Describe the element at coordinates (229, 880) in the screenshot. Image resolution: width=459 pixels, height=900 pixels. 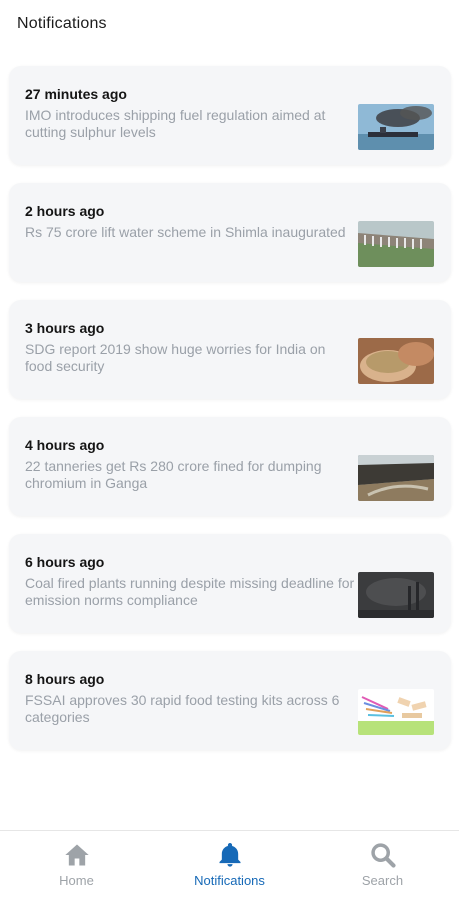
I see `nav-notifications-label: Notifications` at that location.